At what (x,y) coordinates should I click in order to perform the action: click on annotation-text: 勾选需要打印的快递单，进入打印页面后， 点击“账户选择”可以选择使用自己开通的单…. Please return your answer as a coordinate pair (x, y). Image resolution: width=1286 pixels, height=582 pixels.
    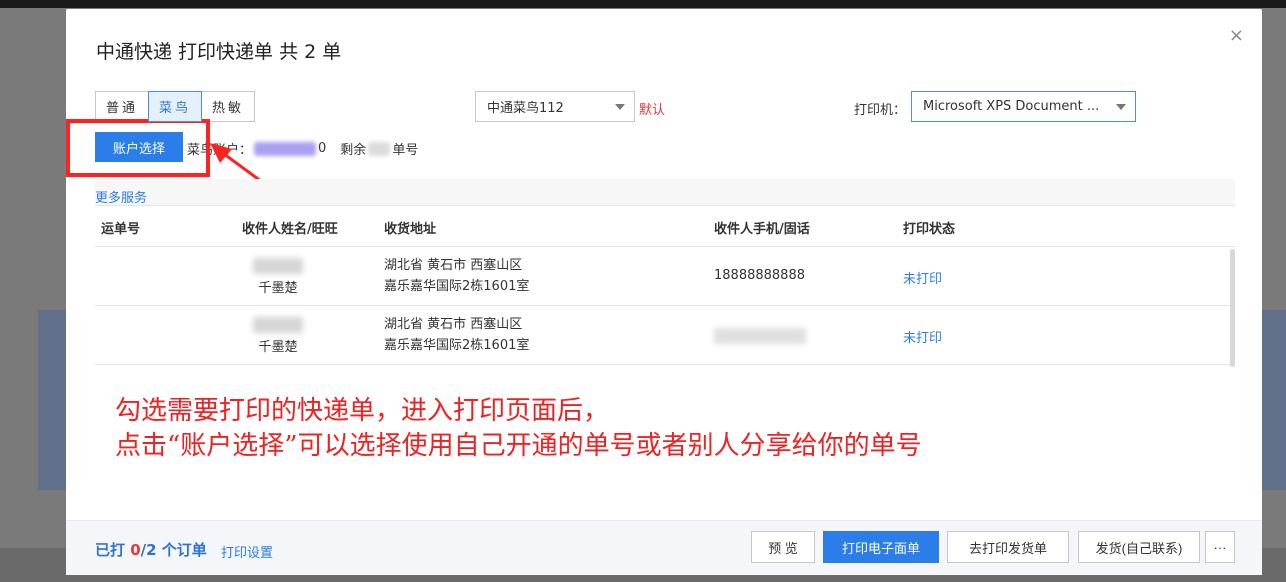
    Looking at the image, I should click on (518, 429).